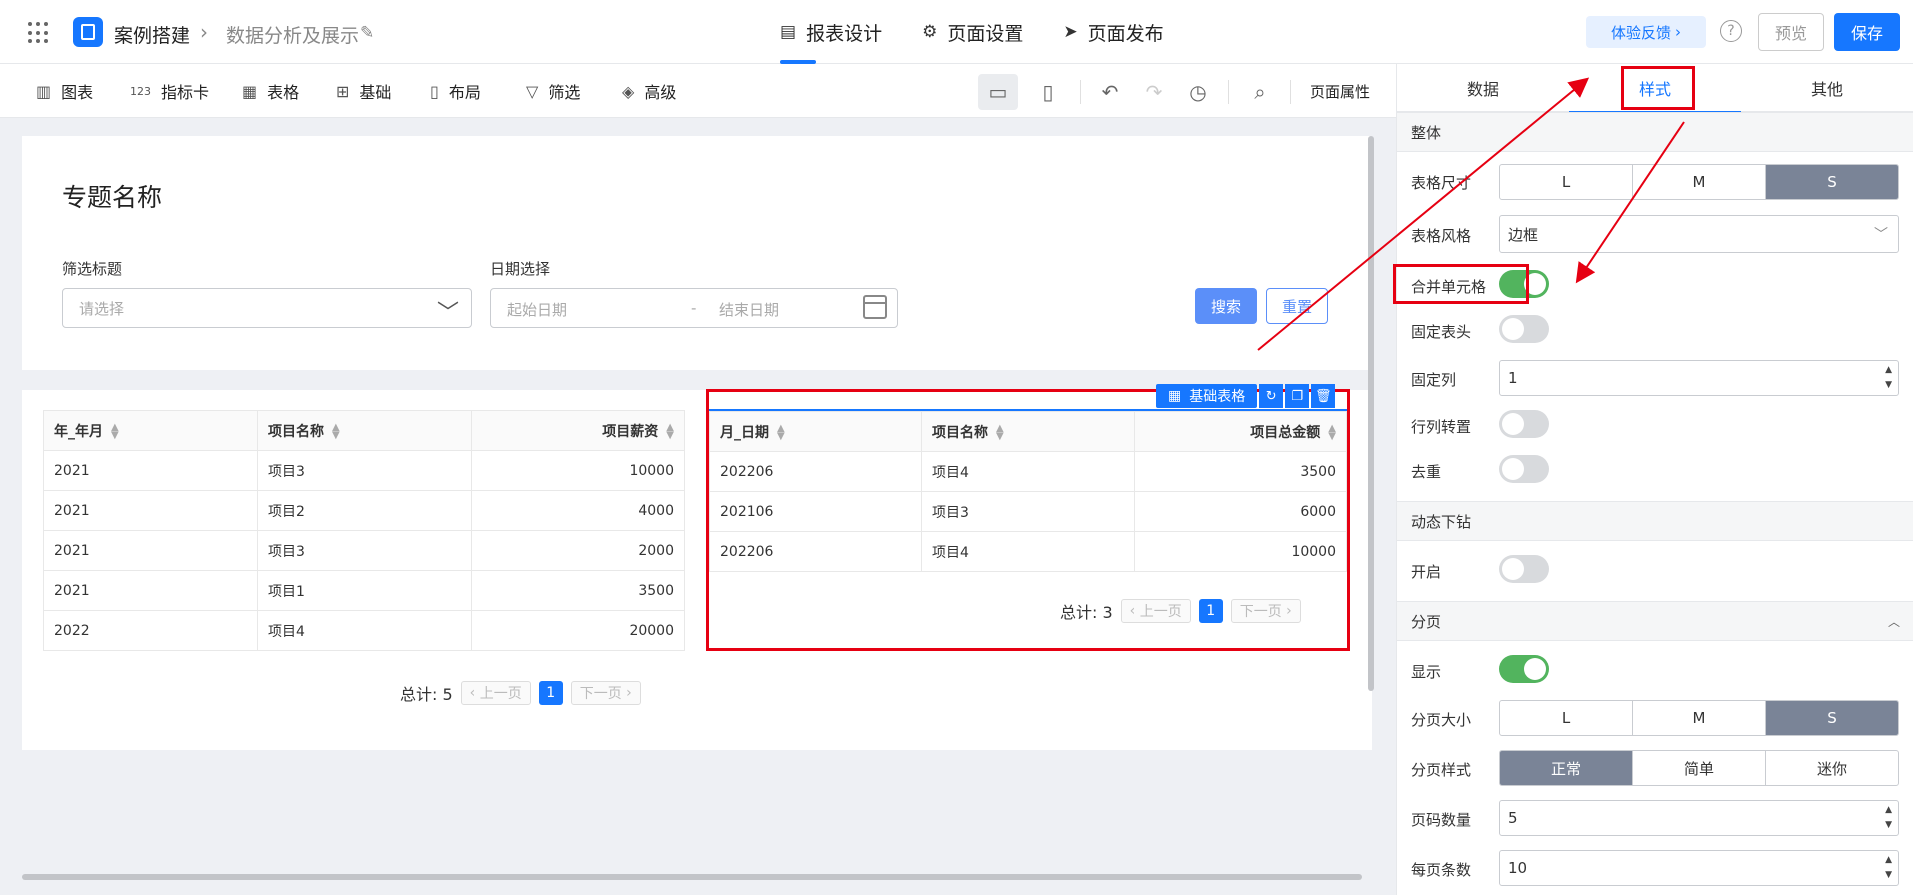 This screenshot has height=895, width=1913. What do you see at coordinates (749, 309) in the screenshot?
I see `end-date-input: 结束日期` at bounding box center [749, 309].